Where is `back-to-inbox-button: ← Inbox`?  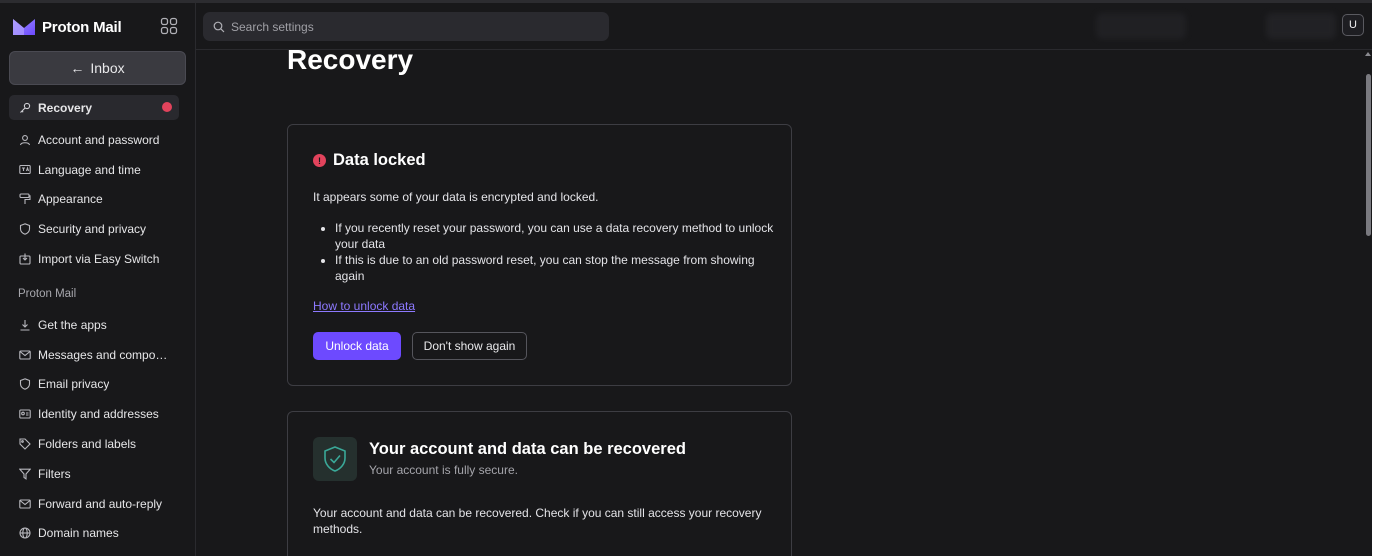 back-to-inbox-button: ← Inbox is located at coordinates (97, 68).